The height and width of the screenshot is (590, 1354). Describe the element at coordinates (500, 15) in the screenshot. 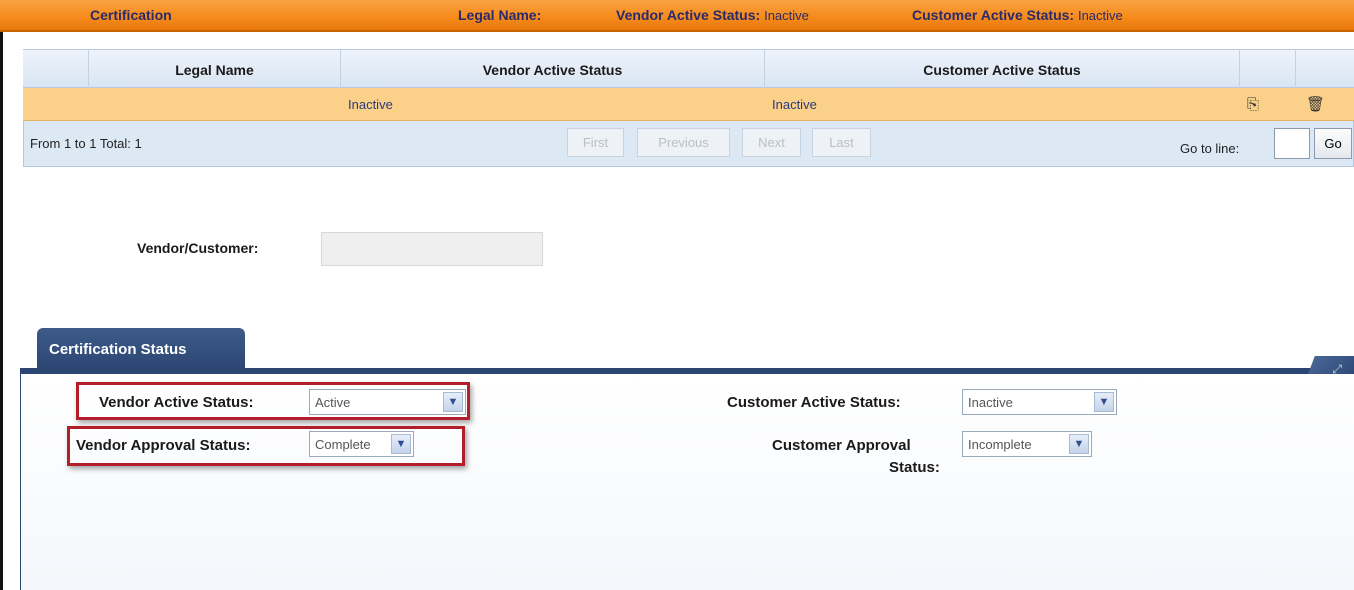

I see `header-legal-name-label: Legal Name:` at that location.